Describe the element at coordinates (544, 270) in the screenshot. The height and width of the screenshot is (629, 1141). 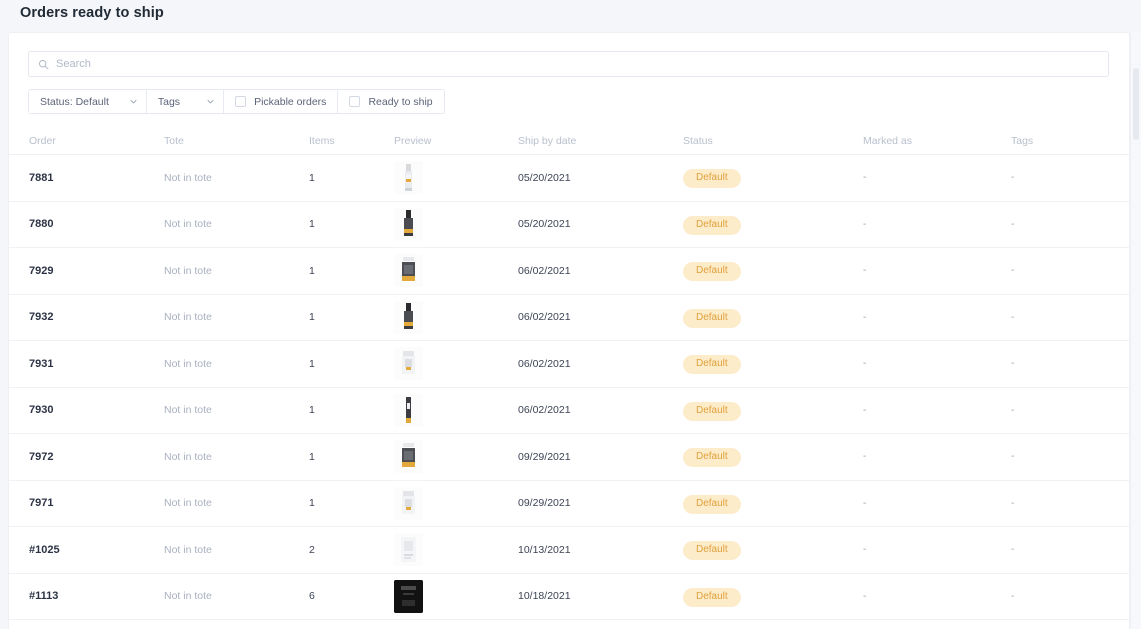
I see `cell-ship-by-date: 06/02/2021` at that location.